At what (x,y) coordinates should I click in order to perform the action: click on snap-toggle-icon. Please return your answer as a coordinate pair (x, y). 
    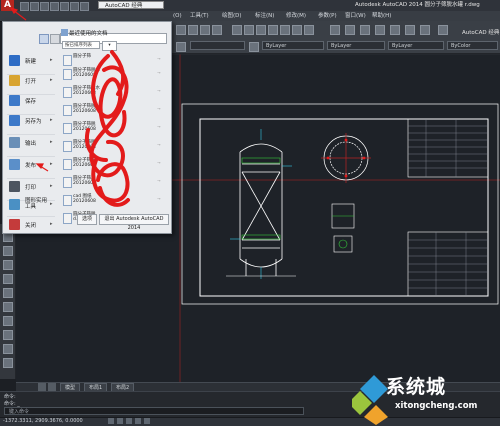
    Looking at the image, I should click on (111, 421).